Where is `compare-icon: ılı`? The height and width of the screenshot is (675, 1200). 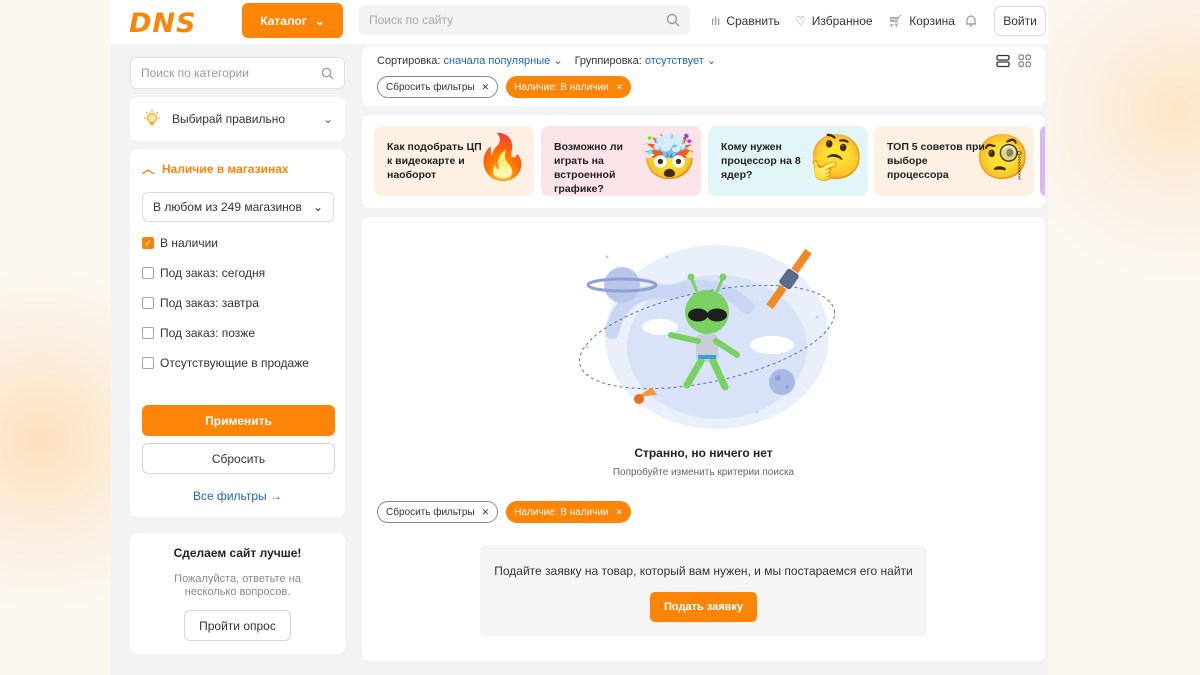 compare-icon: ılı is located at coordinates (716, 21).